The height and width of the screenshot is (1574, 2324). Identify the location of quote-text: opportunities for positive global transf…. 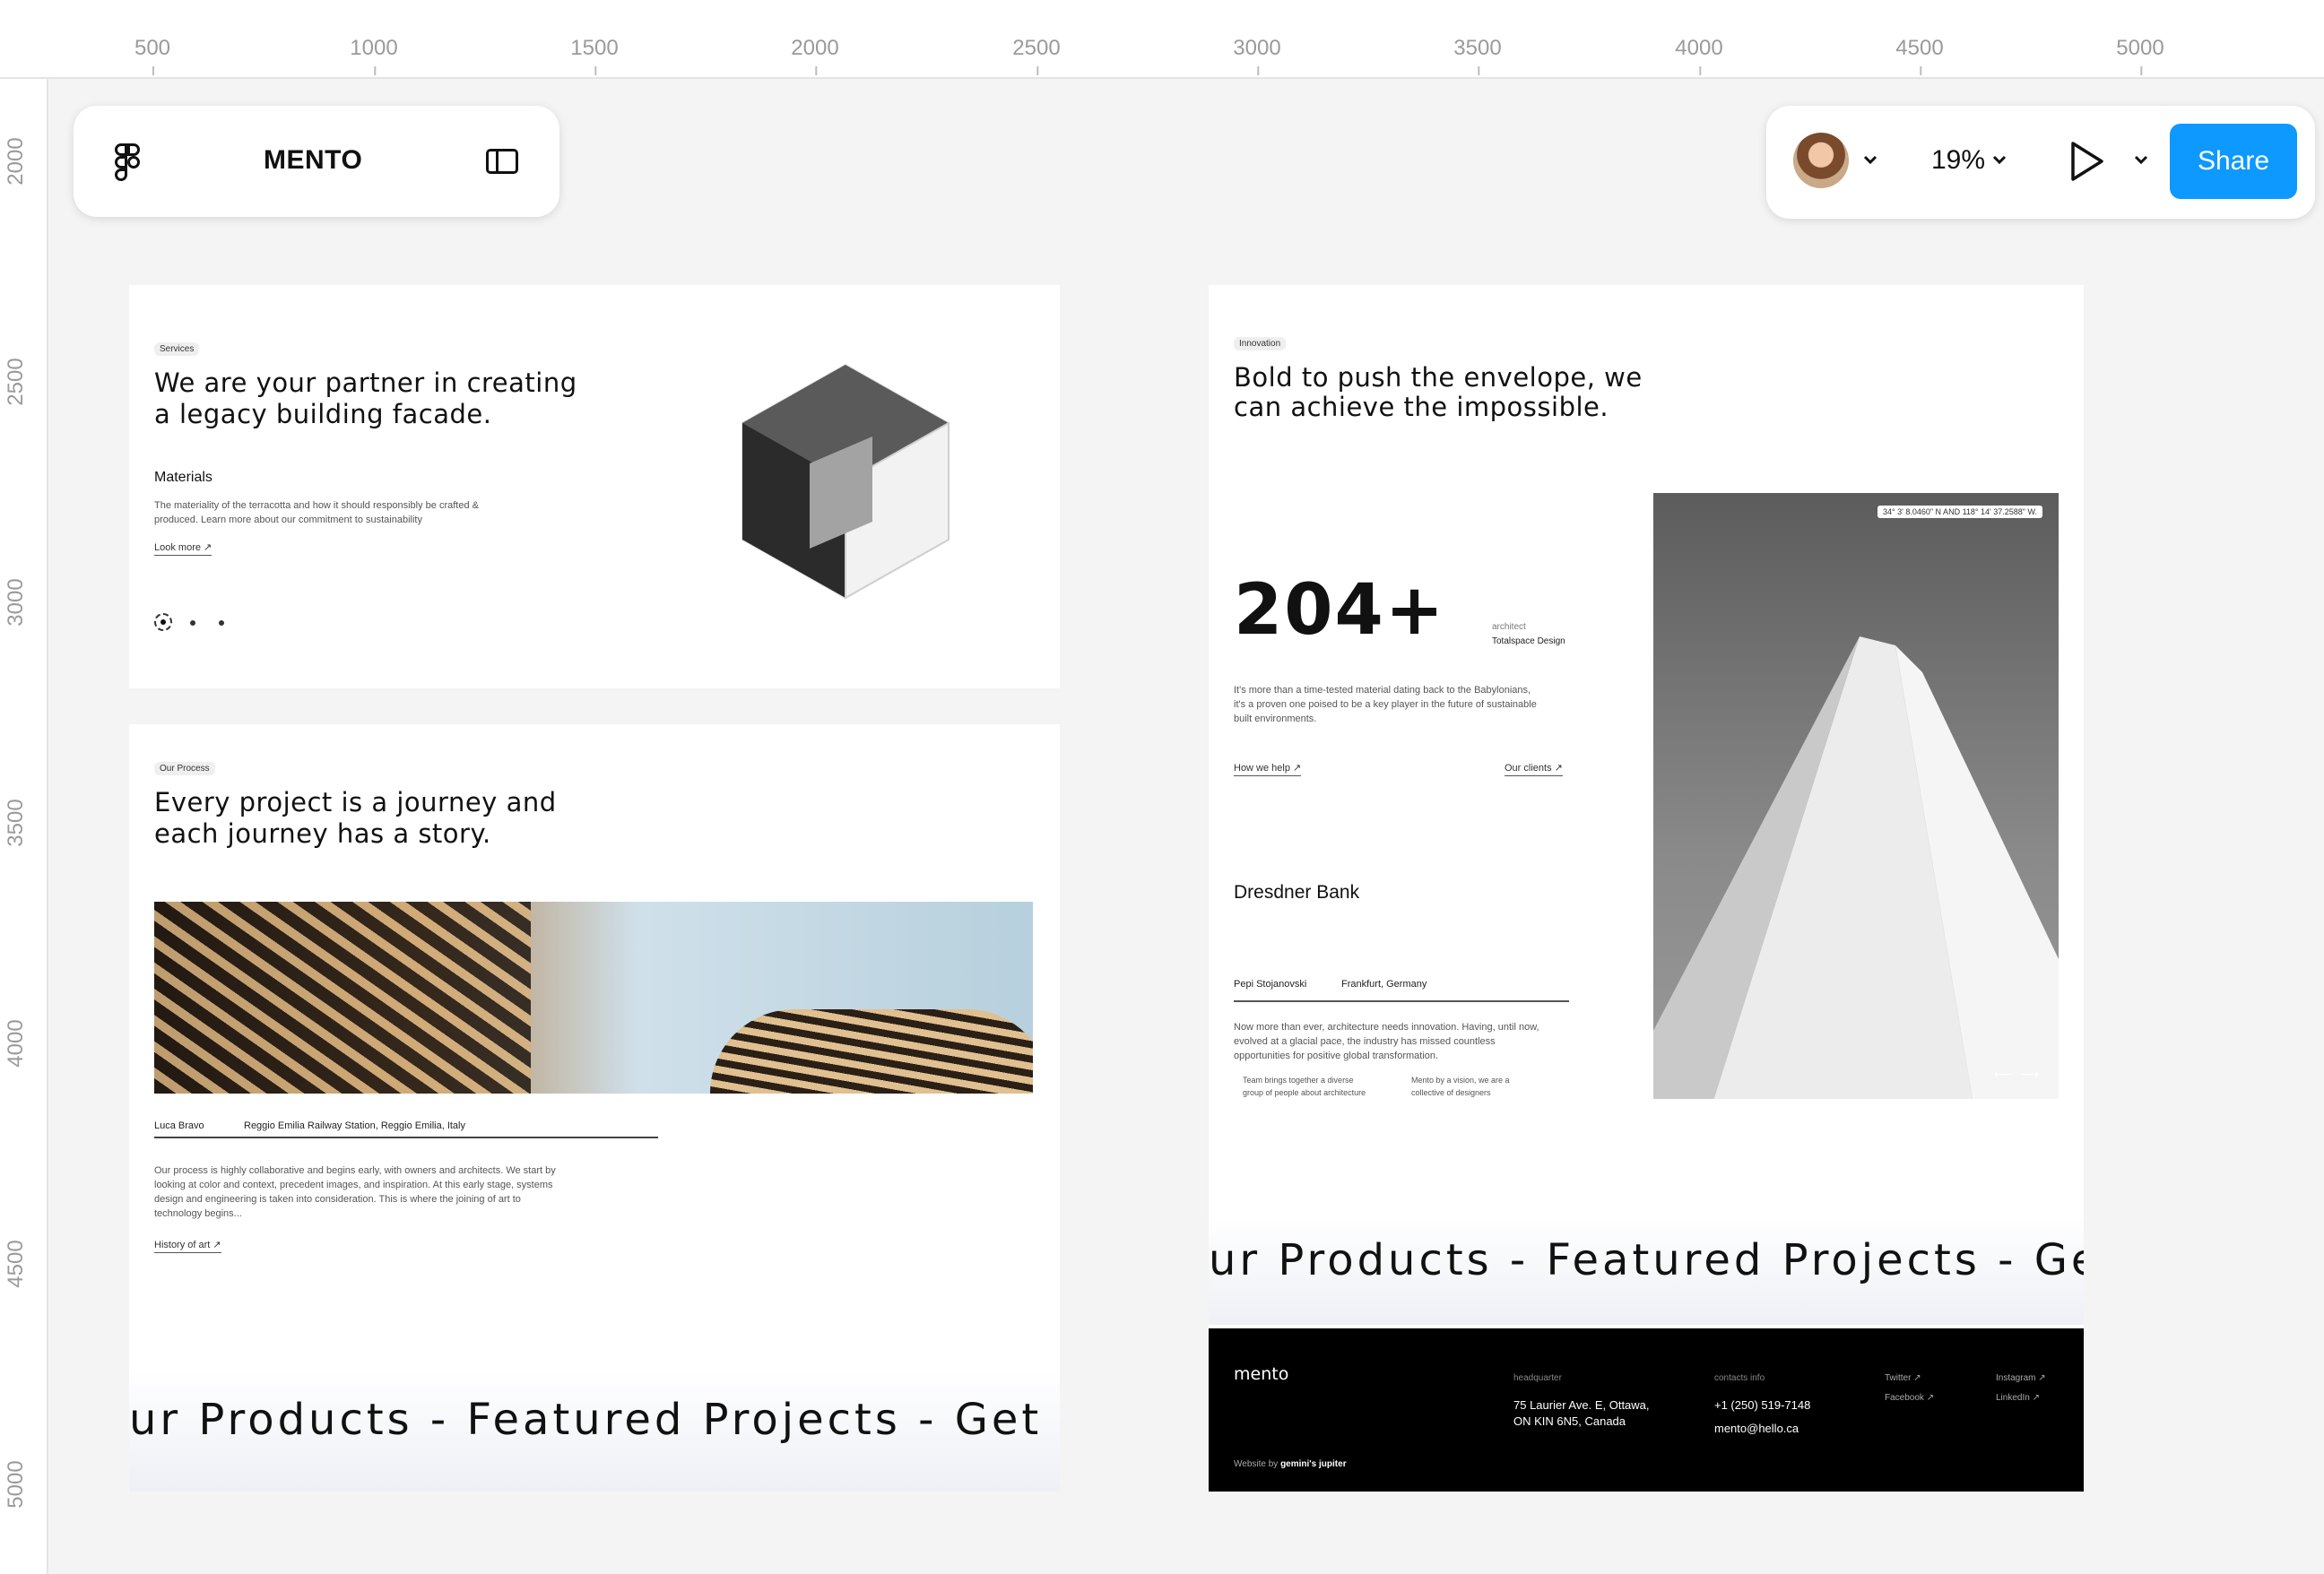
(1336, 1056).